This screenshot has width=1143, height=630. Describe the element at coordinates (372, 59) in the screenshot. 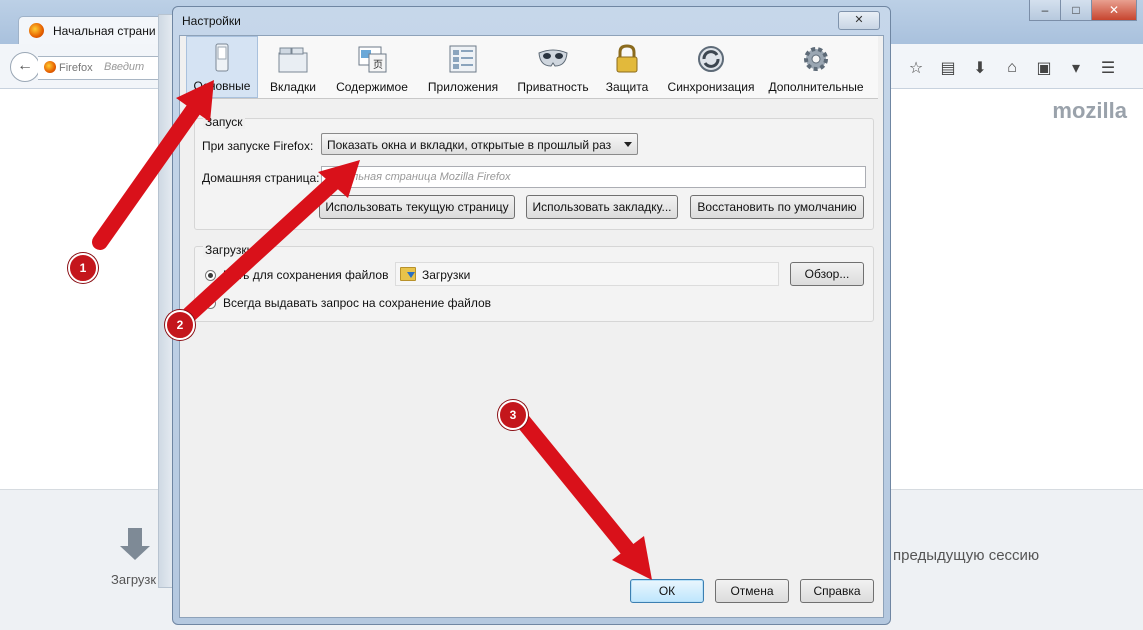

I see `content-icon: 页` at that location.